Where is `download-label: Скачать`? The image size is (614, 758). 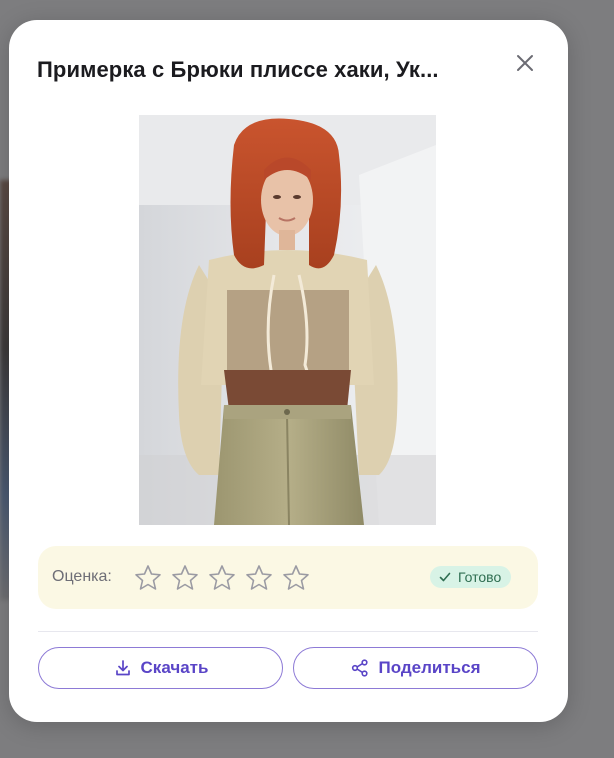 download-label: Скачать is located at coordinates (174, 667).